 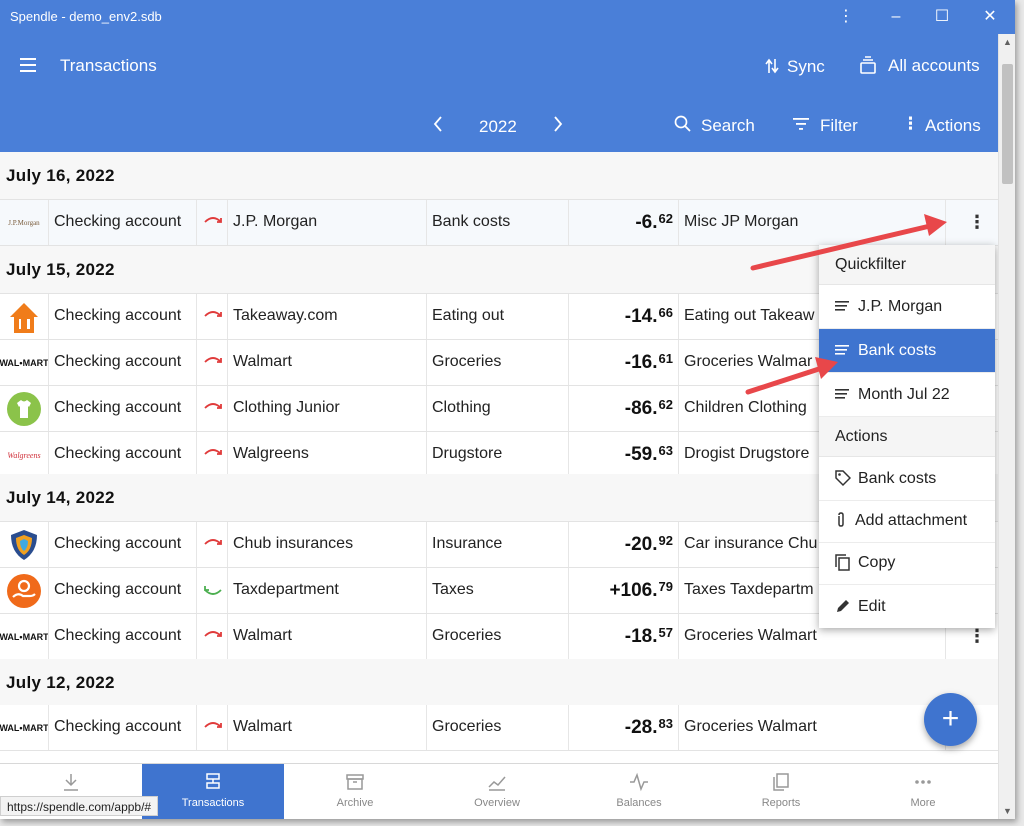 I want to click on clothing-shirt-icon, so click(x=24, y=409).